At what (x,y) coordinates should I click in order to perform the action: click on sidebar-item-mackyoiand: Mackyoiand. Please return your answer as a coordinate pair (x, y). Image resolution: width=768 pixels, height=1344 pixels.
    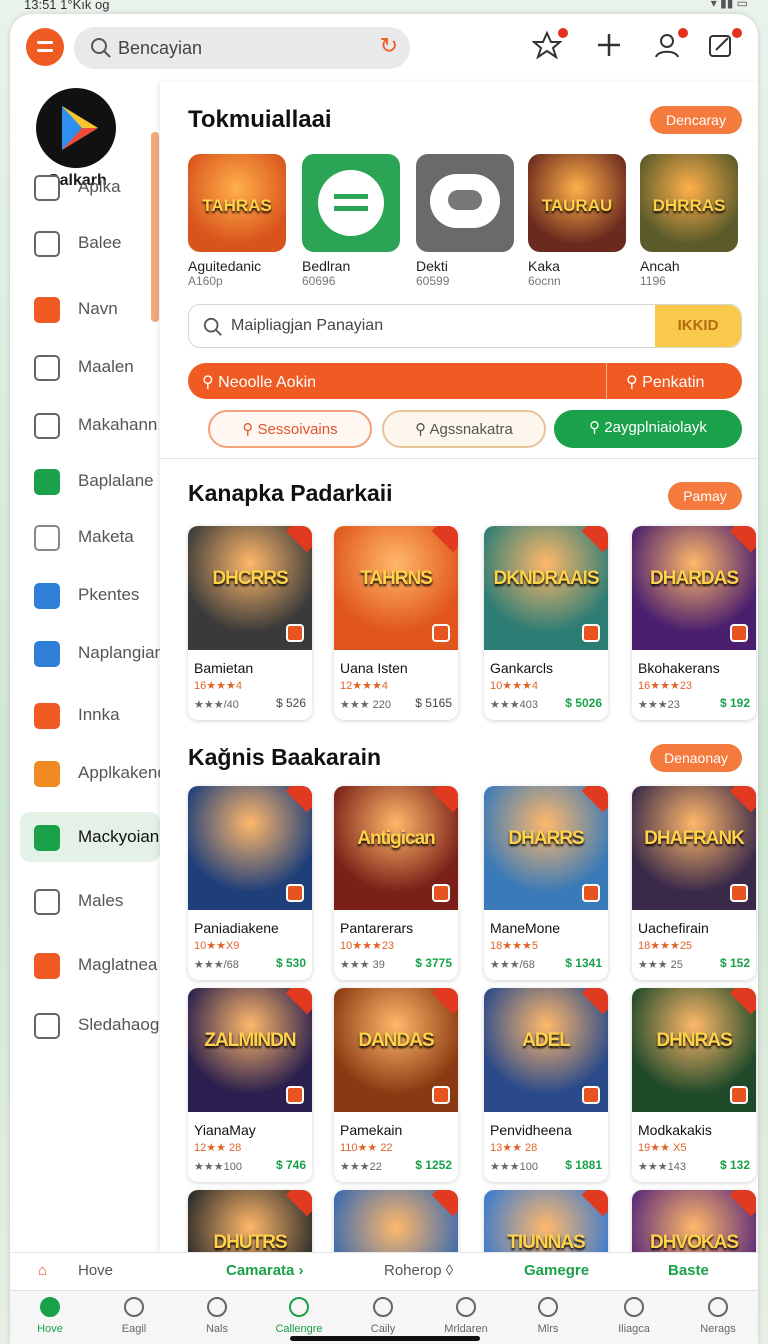
    Looking at the image, I should click on (94, 837).